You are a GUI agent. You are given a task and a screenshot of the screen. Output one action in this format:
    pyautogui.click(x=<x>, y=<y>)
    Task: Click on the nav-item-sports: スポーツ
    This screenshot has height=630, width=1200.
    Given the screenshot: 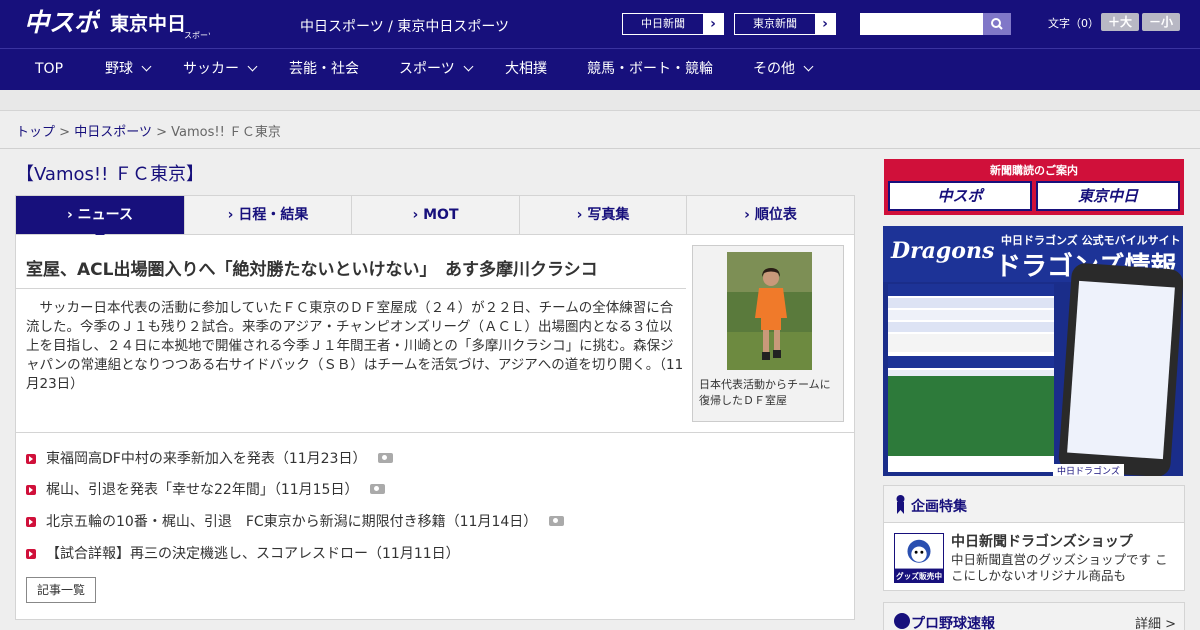 What is the action you would take?
    pyautogui.click(x=436, y=70)
    